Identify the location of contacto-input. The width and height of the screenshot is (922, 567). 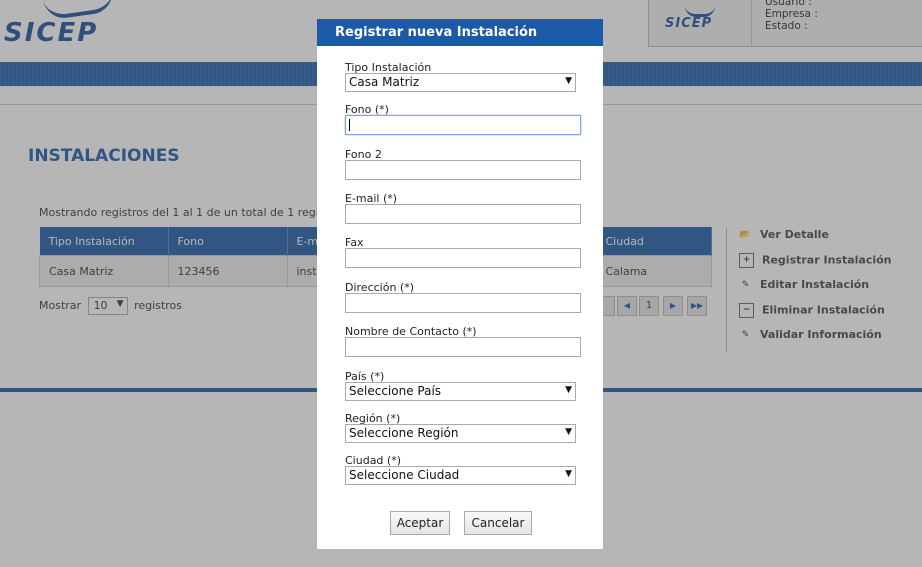
(463, 347).